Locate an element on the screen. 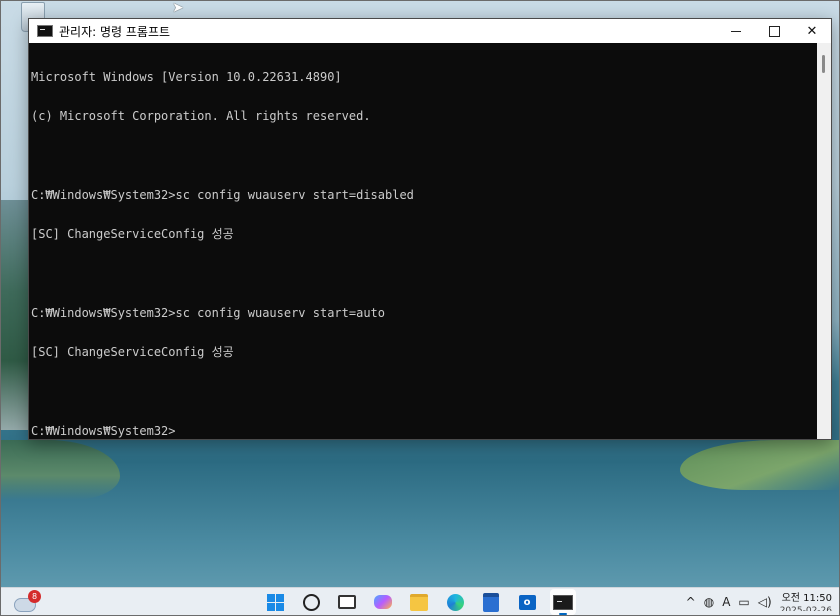  network-icon: ◍ is located at coordinates (709, 602).